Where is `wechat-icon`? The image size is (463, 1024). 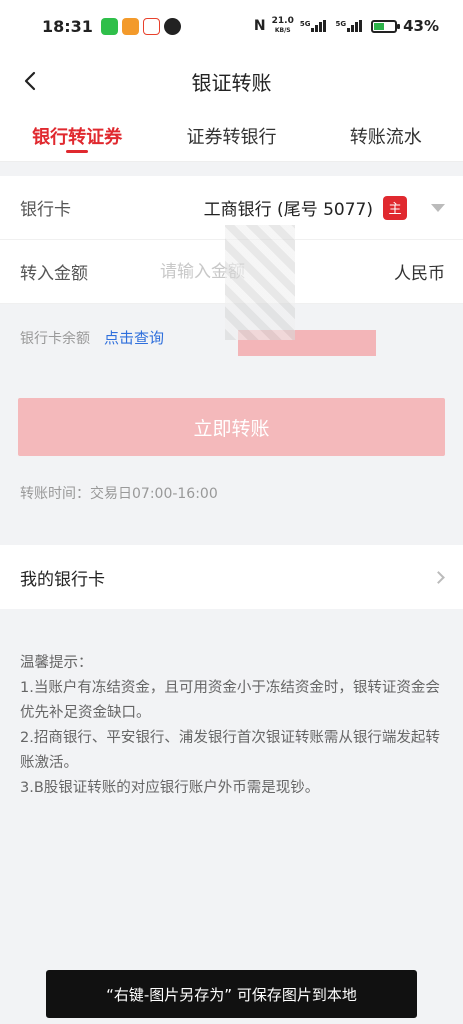 wechat-icon is located at coordinates (109, 26).